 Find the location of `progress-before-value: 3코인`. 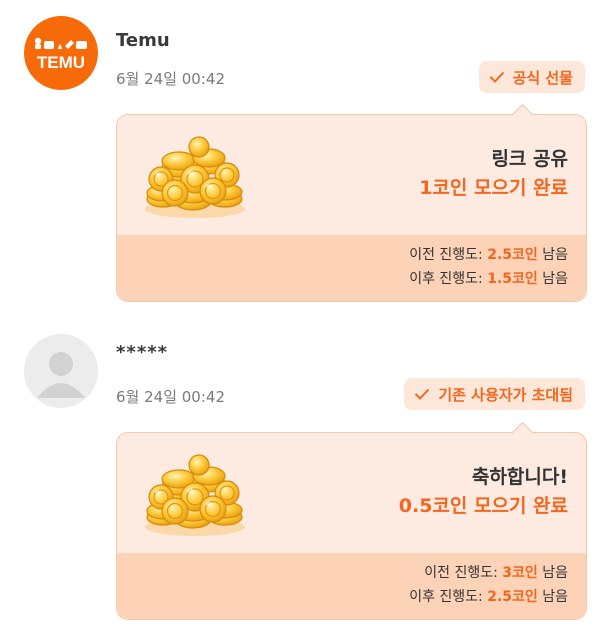

progress-before-value: 3코인 is located at coordinates (520, 573).